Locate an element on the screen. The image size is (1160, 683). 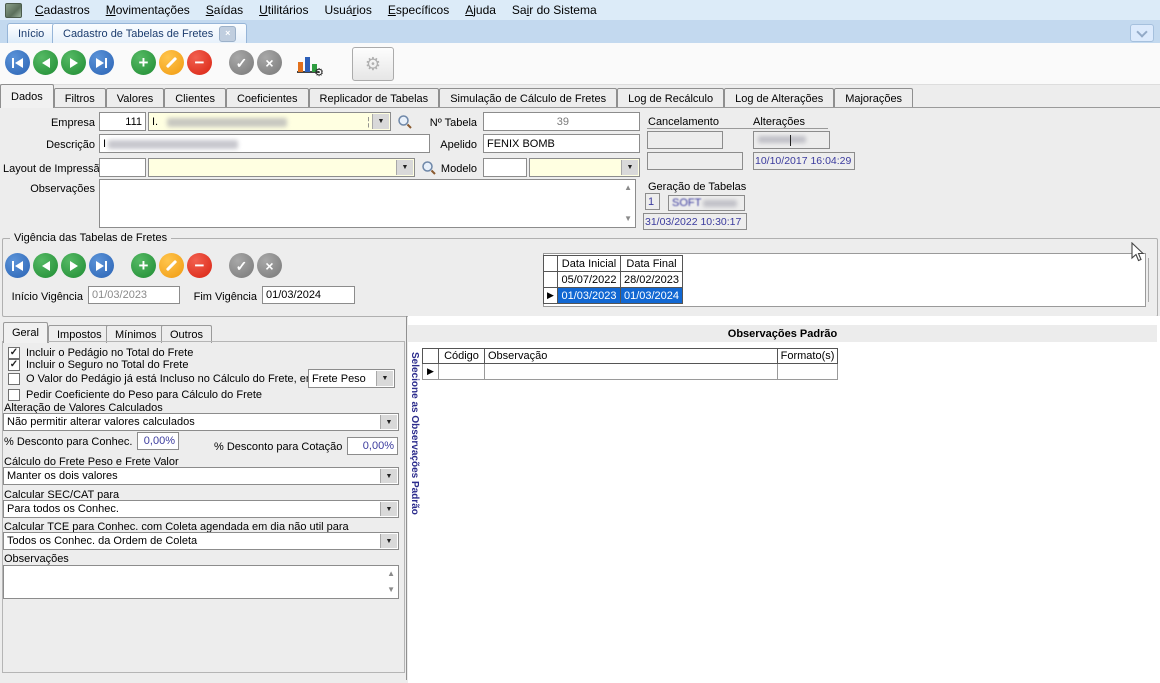
layout-code-field is located at coordinates (122, 167).